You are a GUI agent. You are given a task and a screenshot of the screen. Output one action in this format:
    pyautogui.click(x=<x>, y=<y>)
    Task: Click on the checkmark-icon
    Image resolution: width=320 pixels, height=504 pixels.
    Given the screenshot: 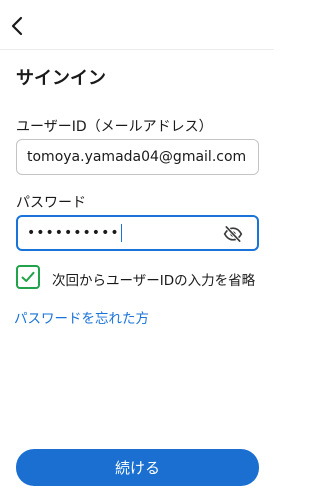 What is the action you would take?
    pyautogui.click(x=28, y=276)
    